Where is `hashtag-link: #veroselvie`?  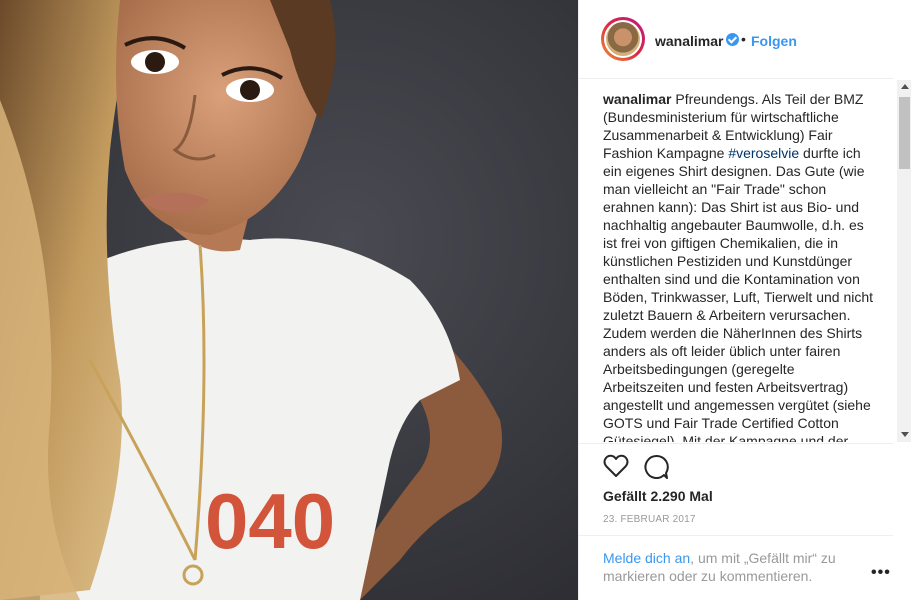 hashtag-link: #veroselvie is located at coordinates (763, 153).